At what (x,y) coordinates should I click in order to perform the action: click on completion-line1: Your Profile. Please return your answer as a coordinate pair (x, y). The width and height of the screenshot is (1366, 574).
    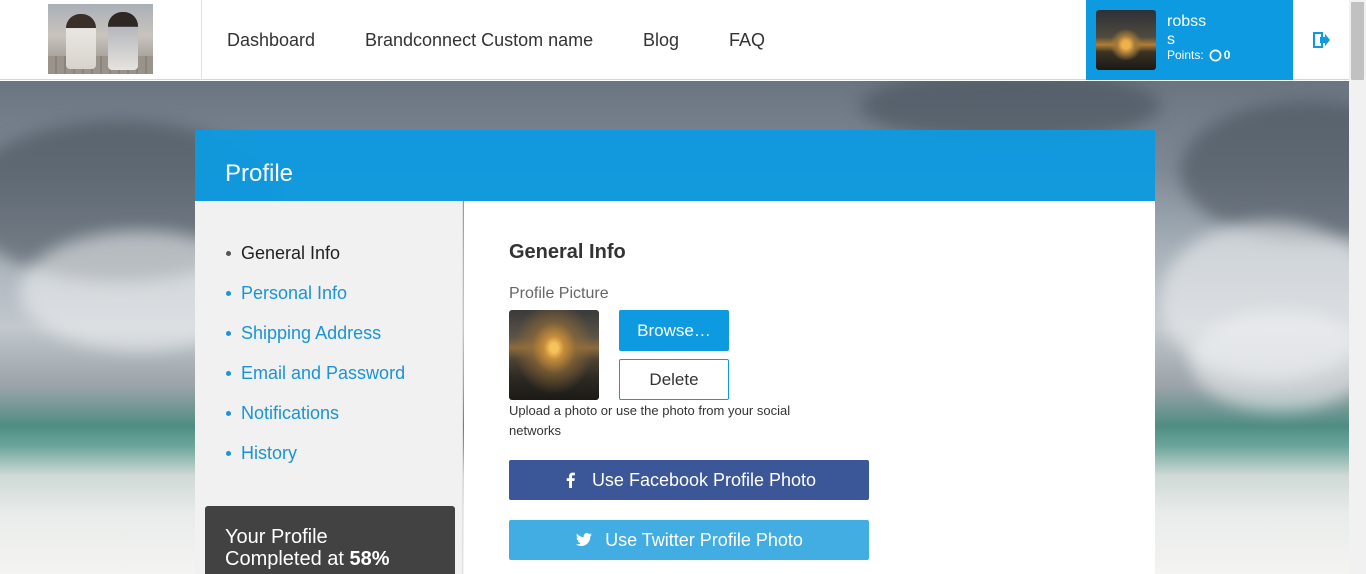
    Looking at the image, I should click on (276, 537).